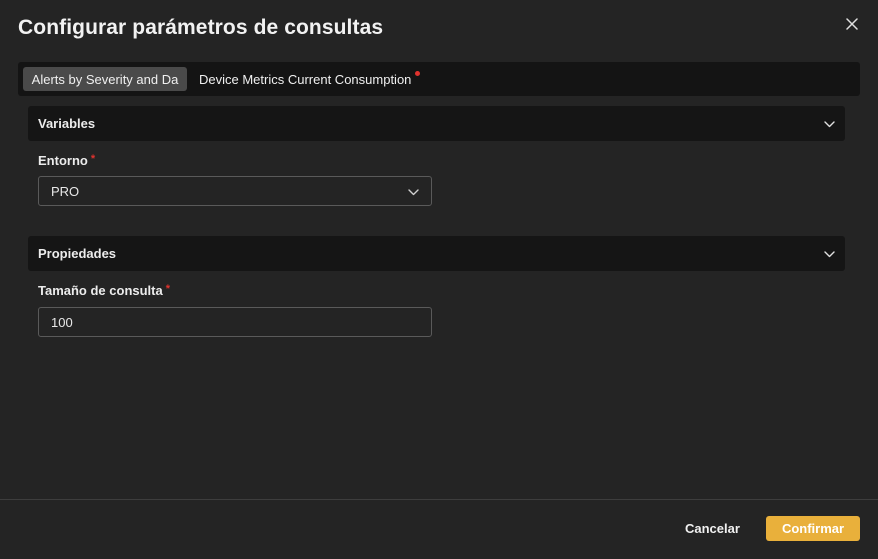 This screenshot has height=559, width=878. What do you see at coordinates (65, 191) in the screenshot?
I see `entorno-selected-value: PRO` at bounding box center [65, 191].